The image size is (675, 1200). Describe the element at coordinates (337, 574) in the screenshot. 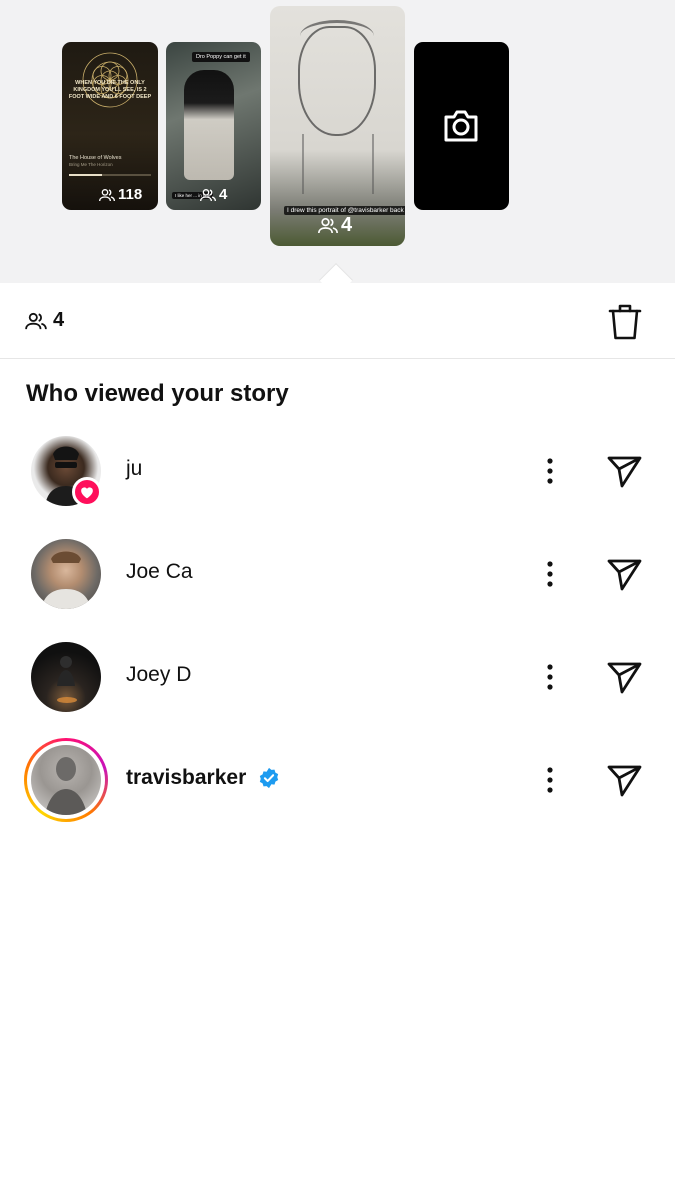

I see `viewer-row: Joe Ca` at that location.